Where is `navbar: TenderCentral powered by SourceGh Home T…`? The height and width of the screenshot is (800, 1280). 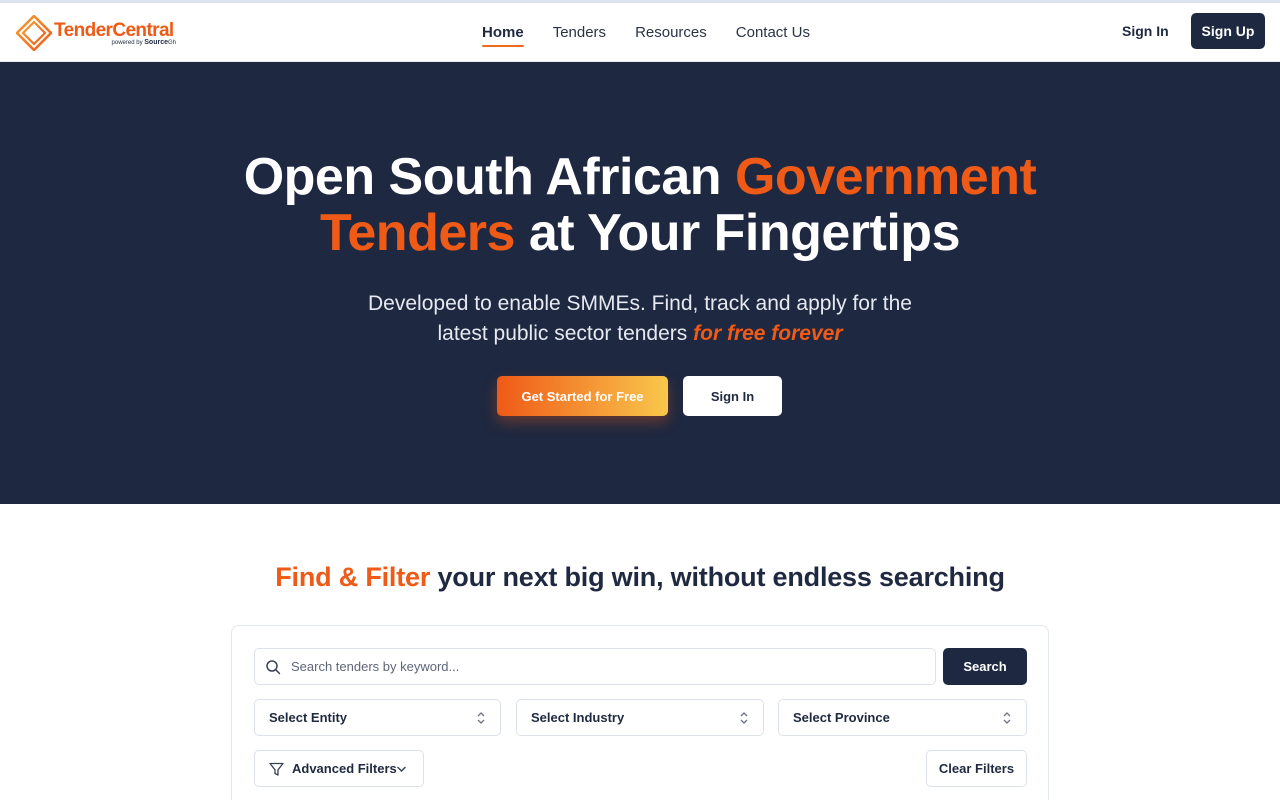 navbar: TenderCentral powered by SourceGh Home T… is located at coordinates (640, 32).